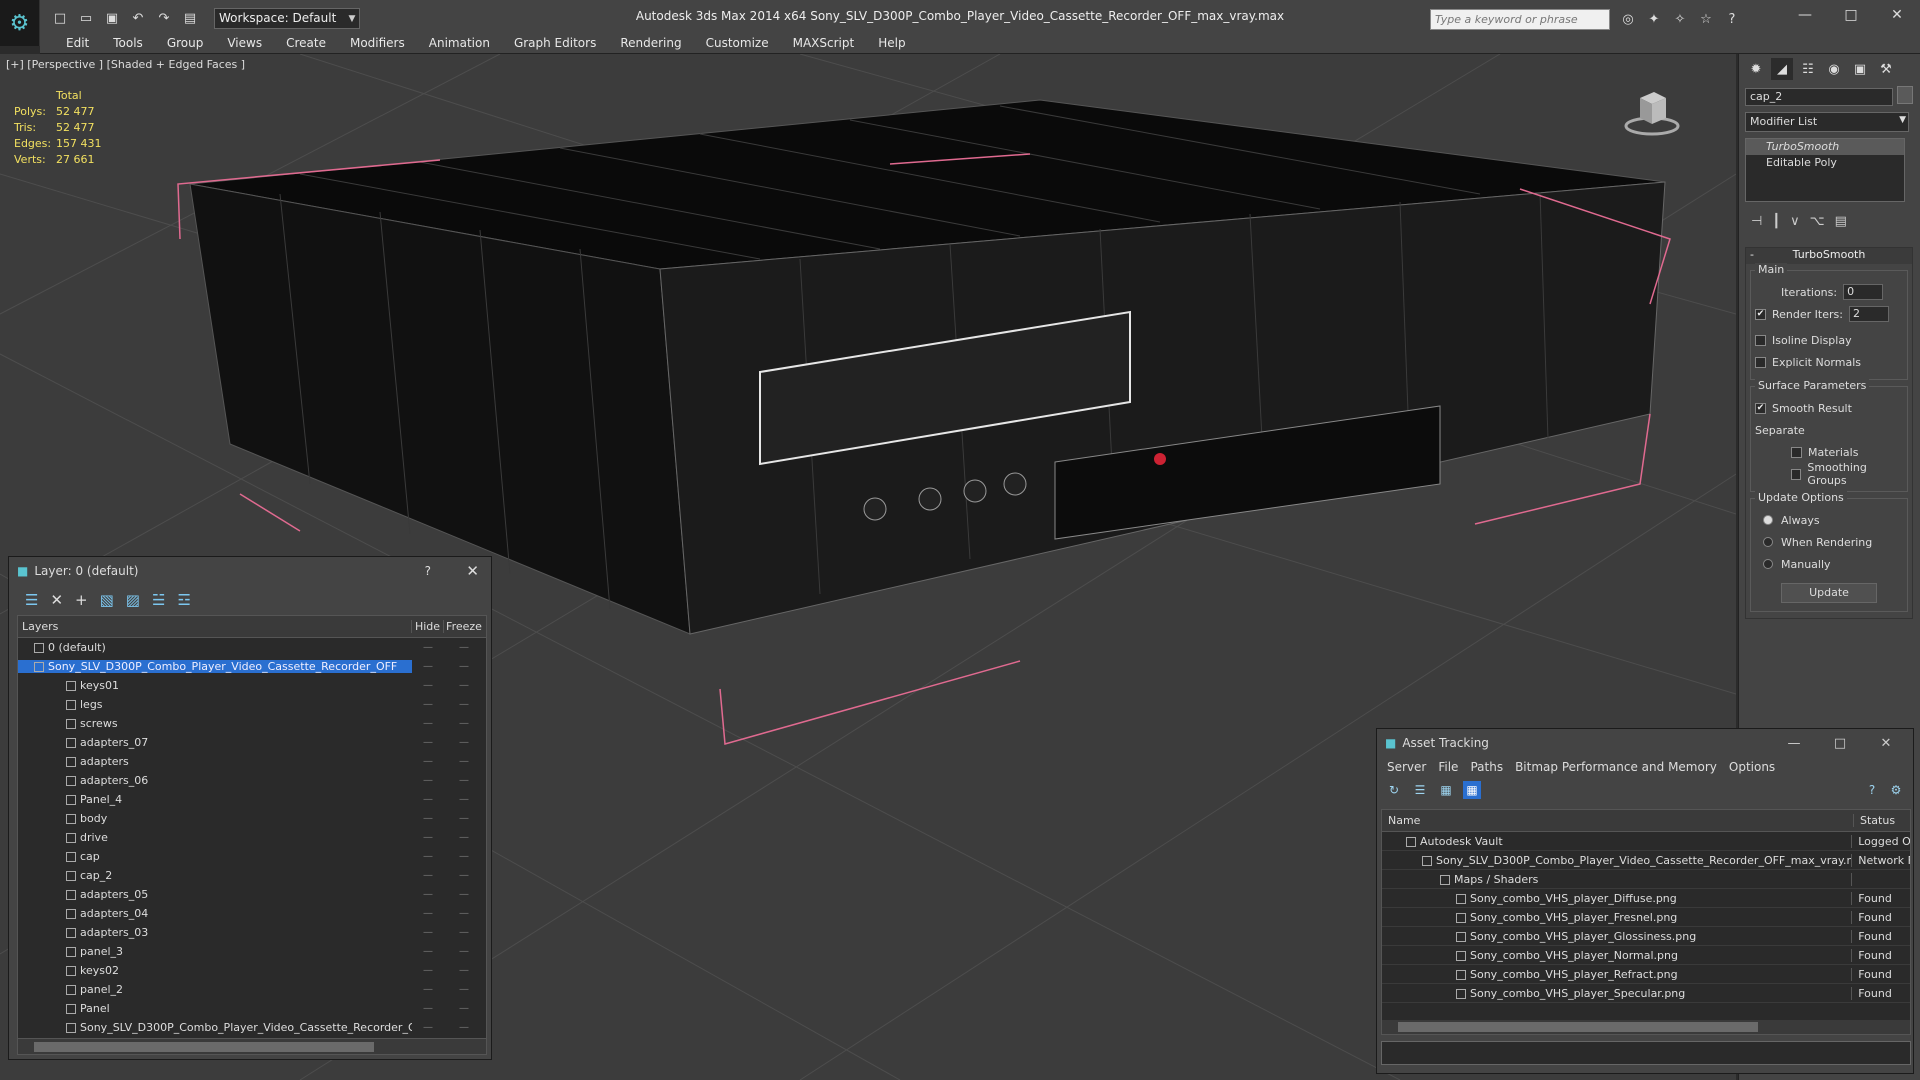  I want to click on layer-row: screws — —, so click(252, 723).